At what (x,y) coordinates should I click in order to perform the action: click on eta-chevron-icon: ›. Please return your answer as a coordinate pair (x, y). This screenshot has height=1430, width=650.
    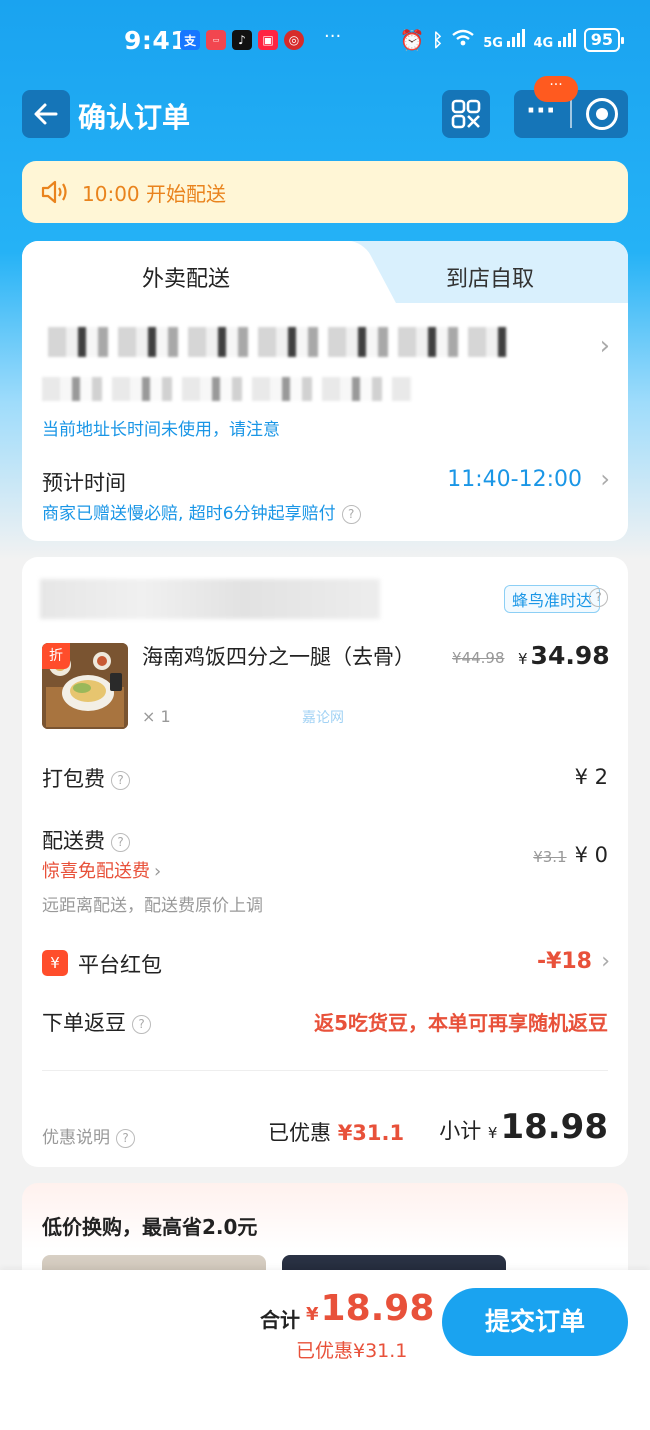
    Looking at the image, I should click on (605, 479).